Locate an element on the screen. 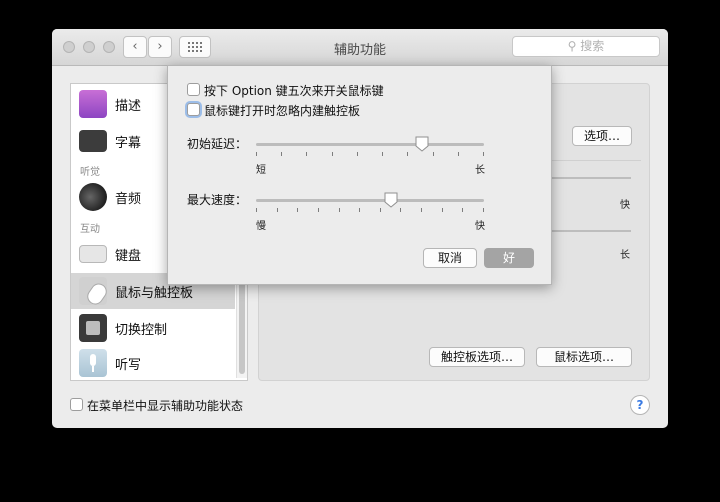 This screenshot has height=502, width=720. tracking-speed-slider is located at coordinates (591, 178).